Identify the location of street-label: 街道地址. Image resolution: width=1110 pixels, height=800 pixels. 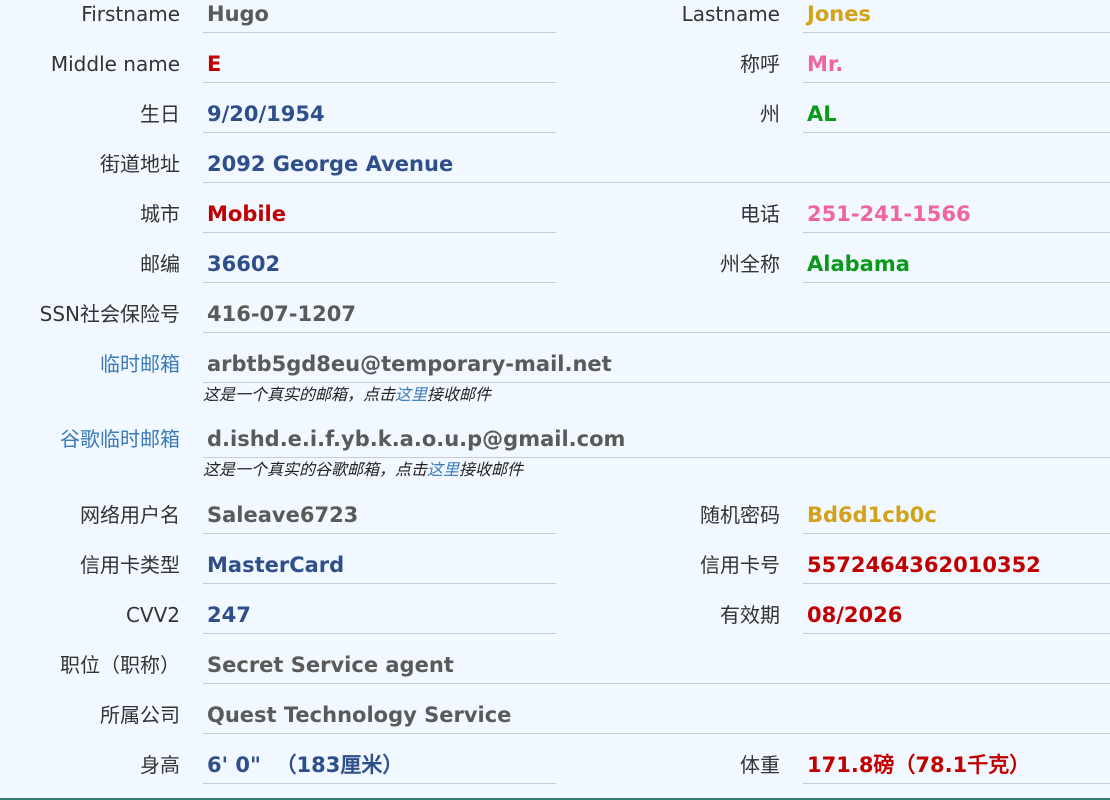
(140, 164).